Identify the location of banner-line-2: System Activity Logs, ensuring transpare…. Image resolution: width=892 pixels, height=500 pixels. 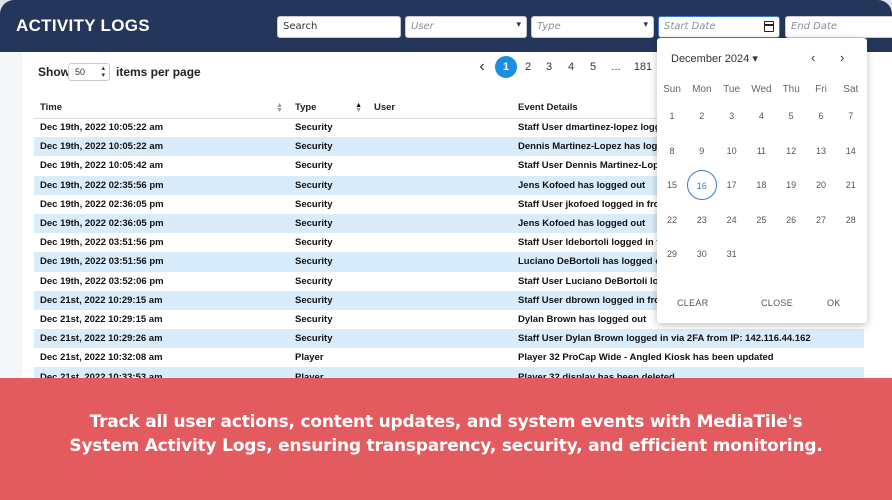
(446, 446).